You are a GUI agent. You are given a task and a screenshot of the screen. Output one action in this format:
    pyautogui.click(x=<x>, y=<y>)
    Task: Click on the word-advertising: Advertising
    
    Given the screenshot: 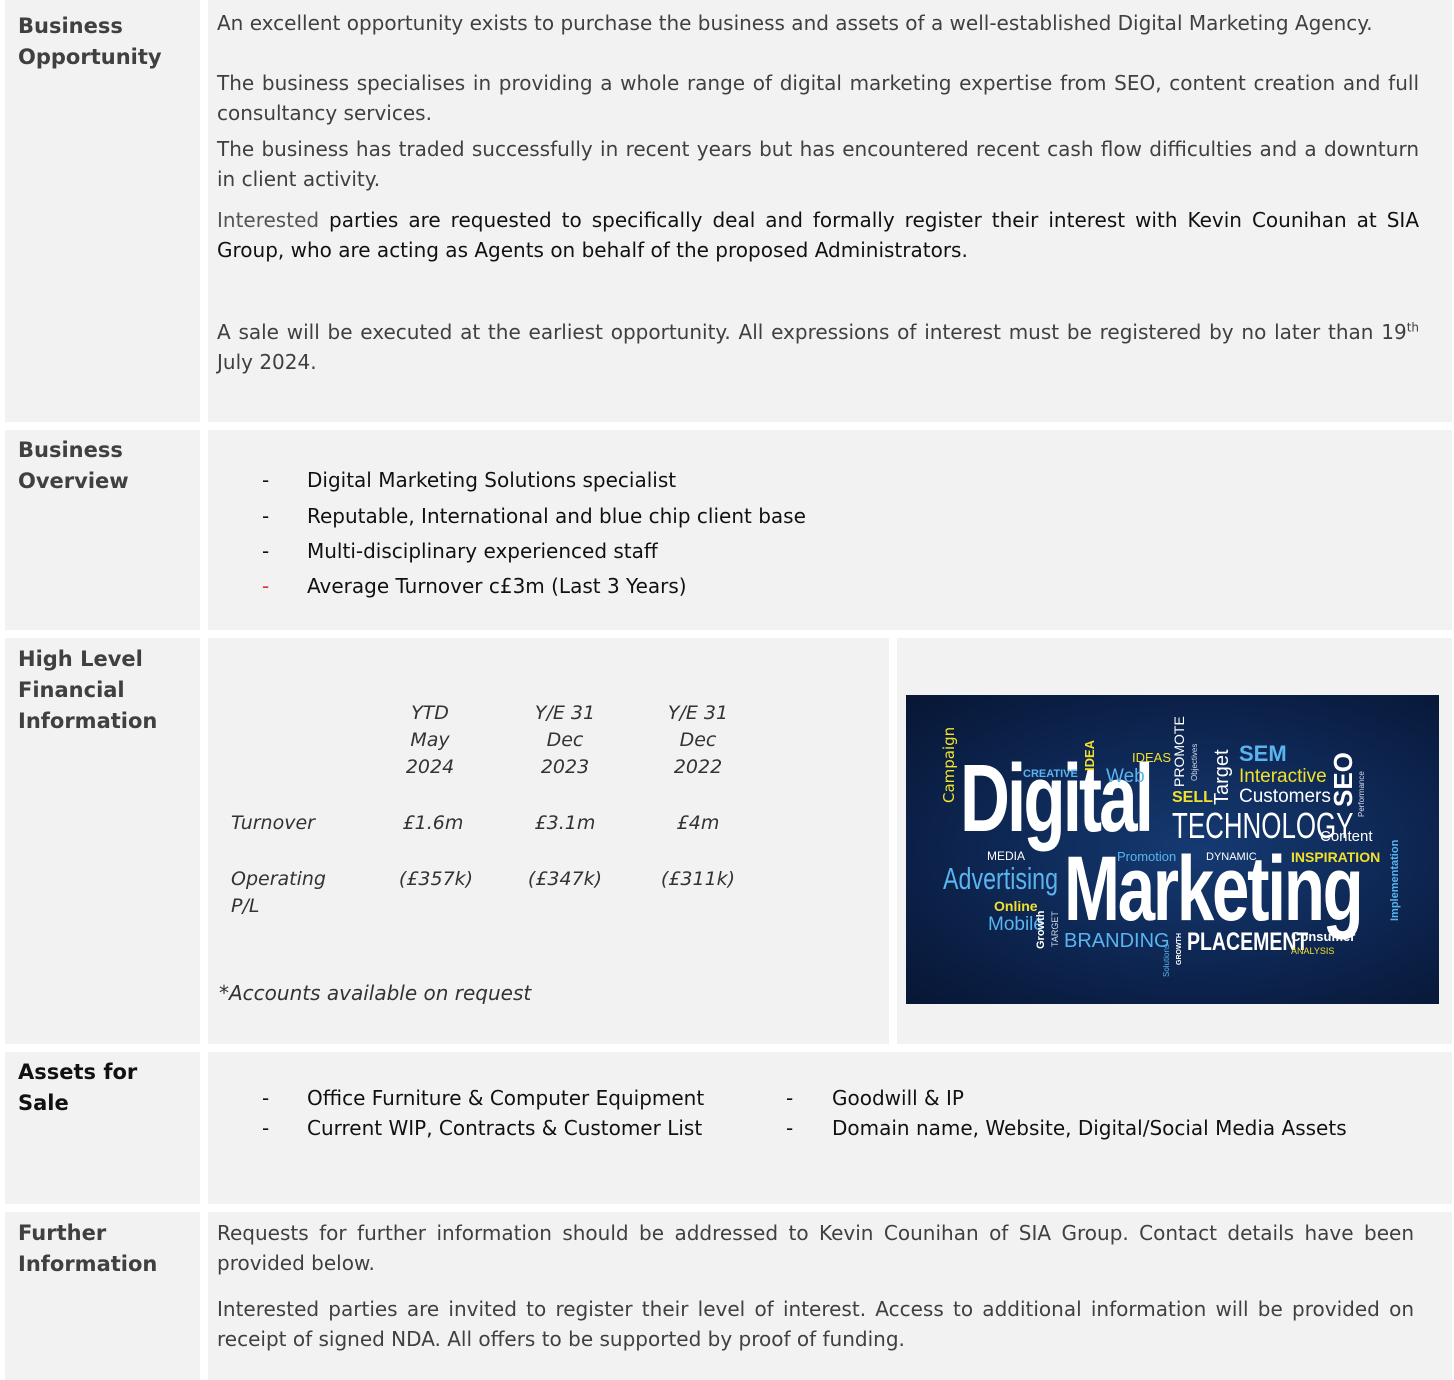 What is the action you would take?
    pyautogui.click(x=1001, y=878)
    